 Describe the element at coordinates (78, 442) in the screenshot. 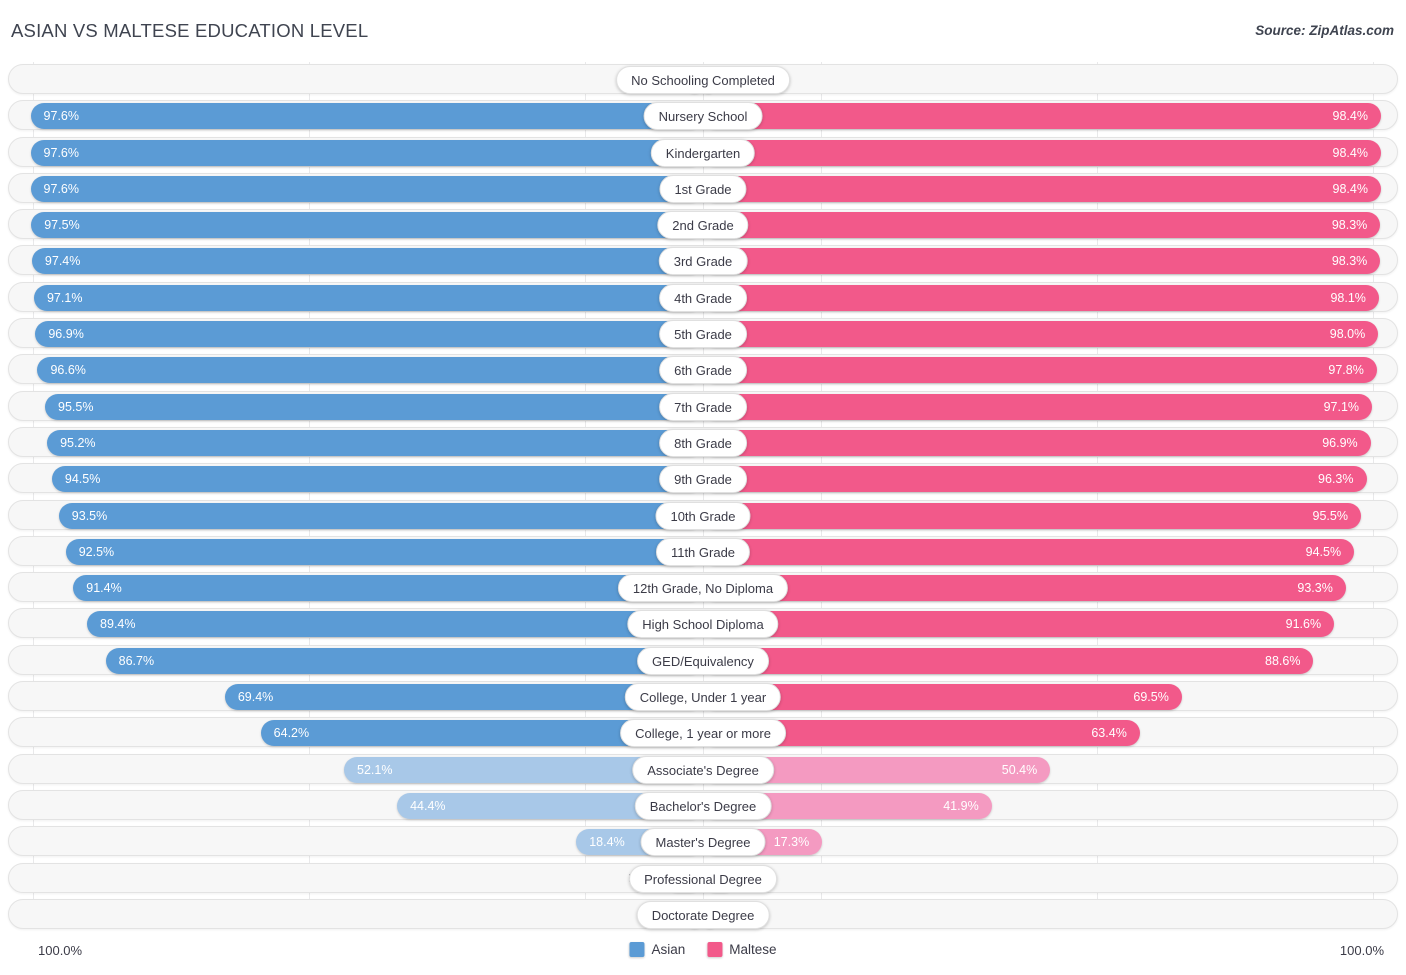

I see `bar-value-asian: 95.2%` at that location.